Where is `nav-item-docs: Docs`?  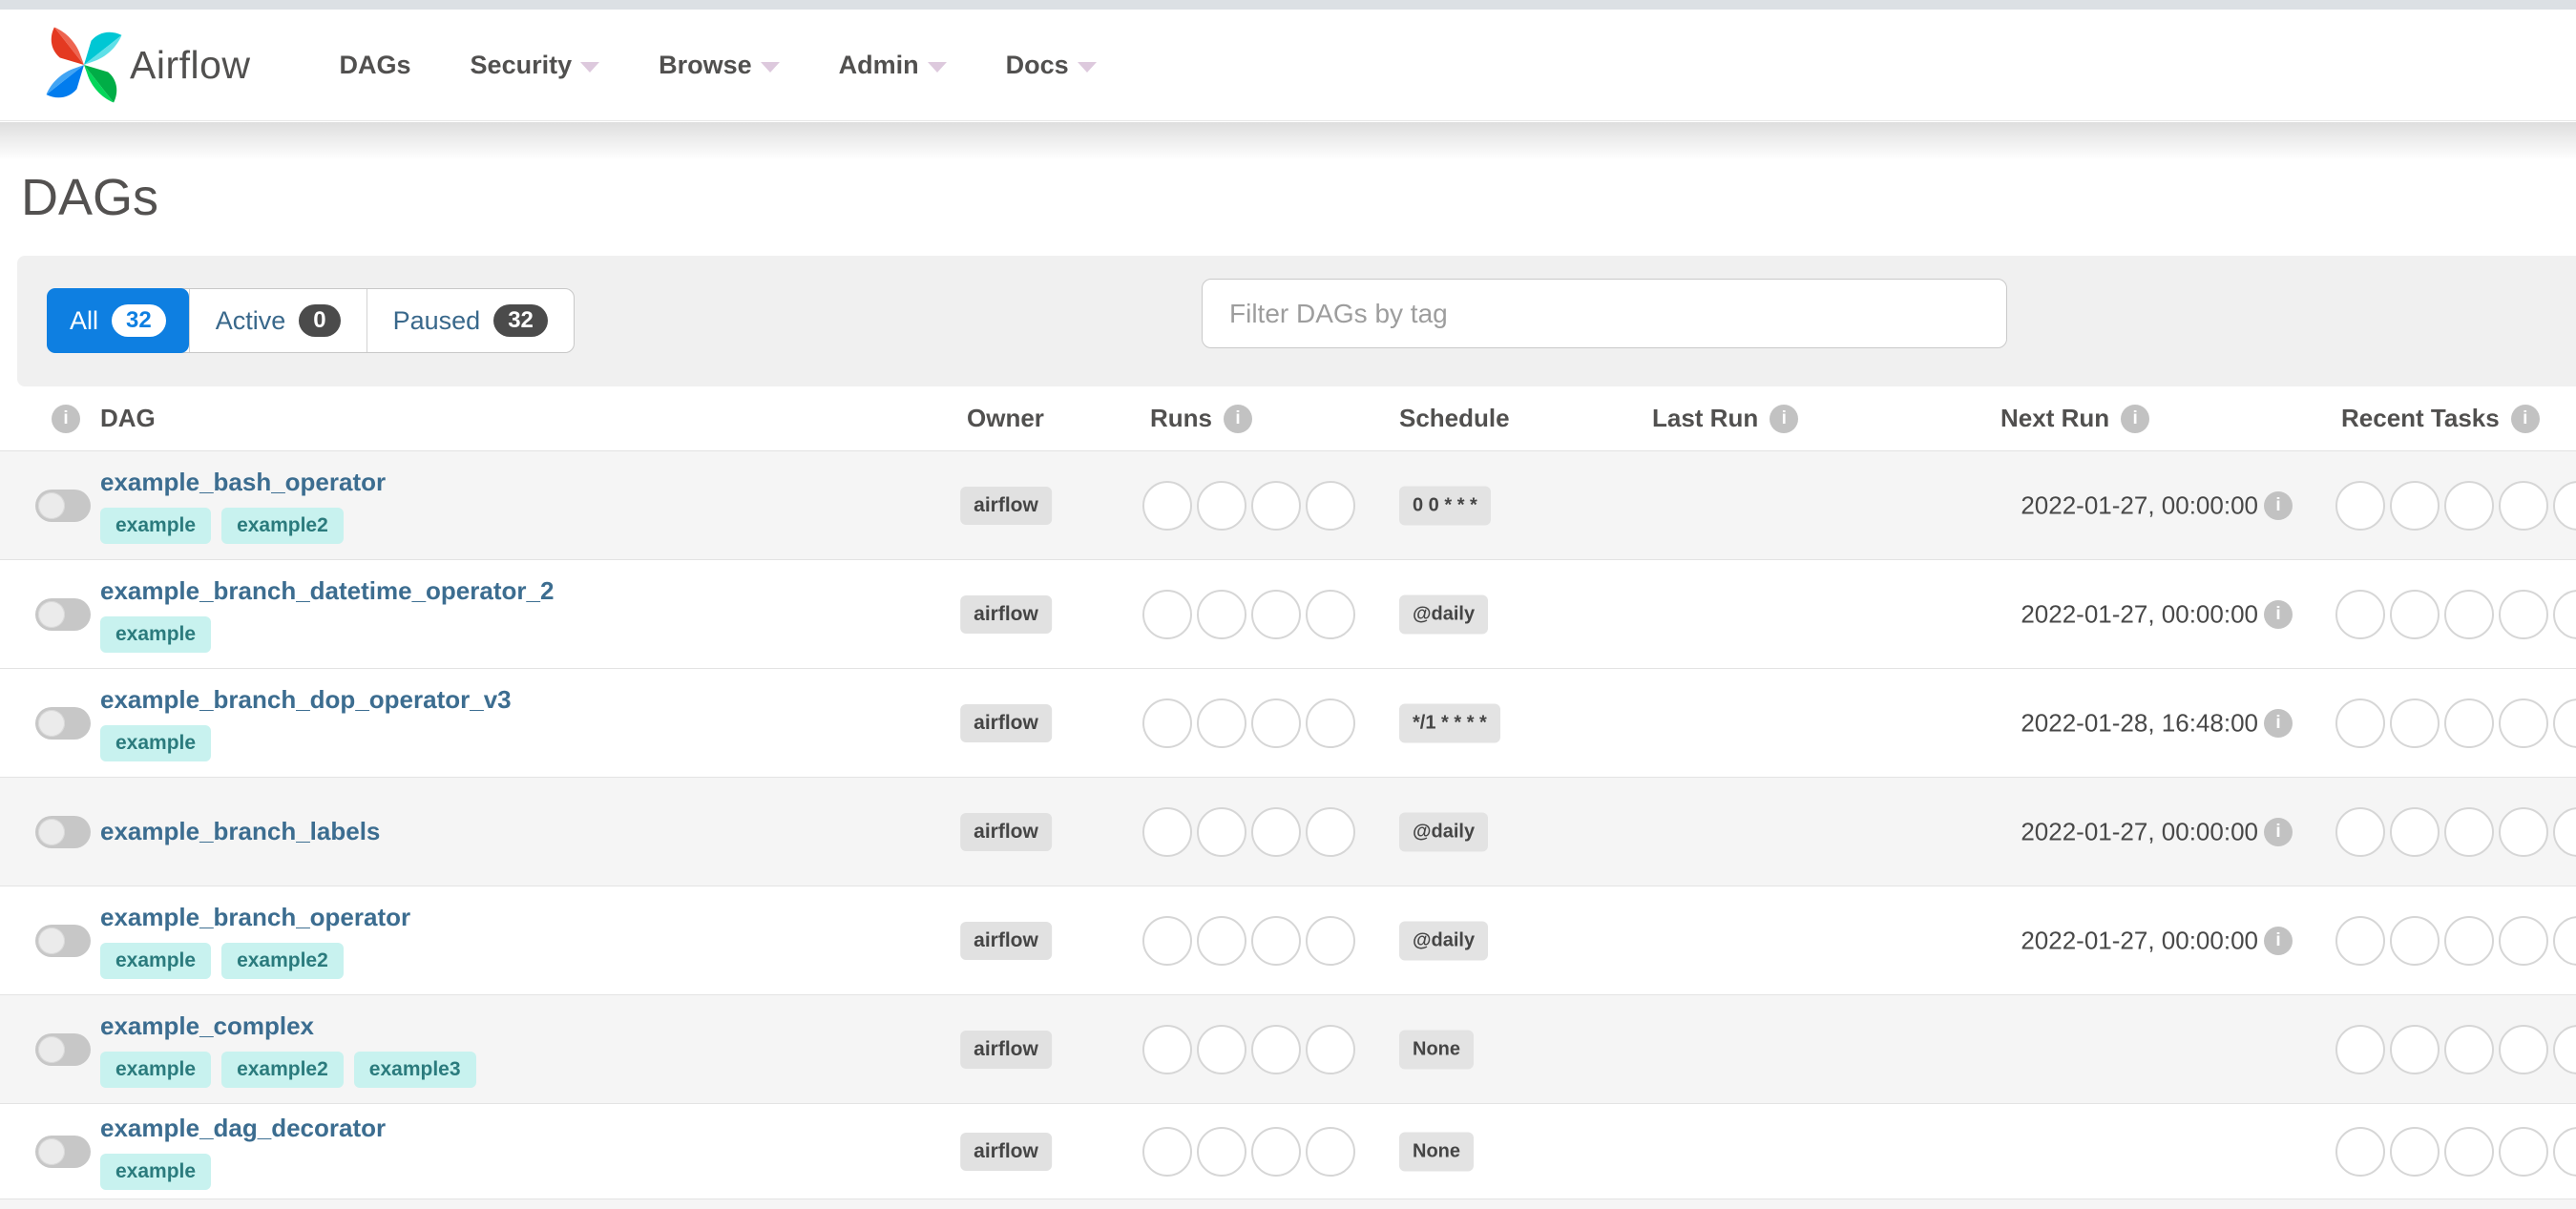
nav-item-docs: Docs is located at coordinates (1051, 65).